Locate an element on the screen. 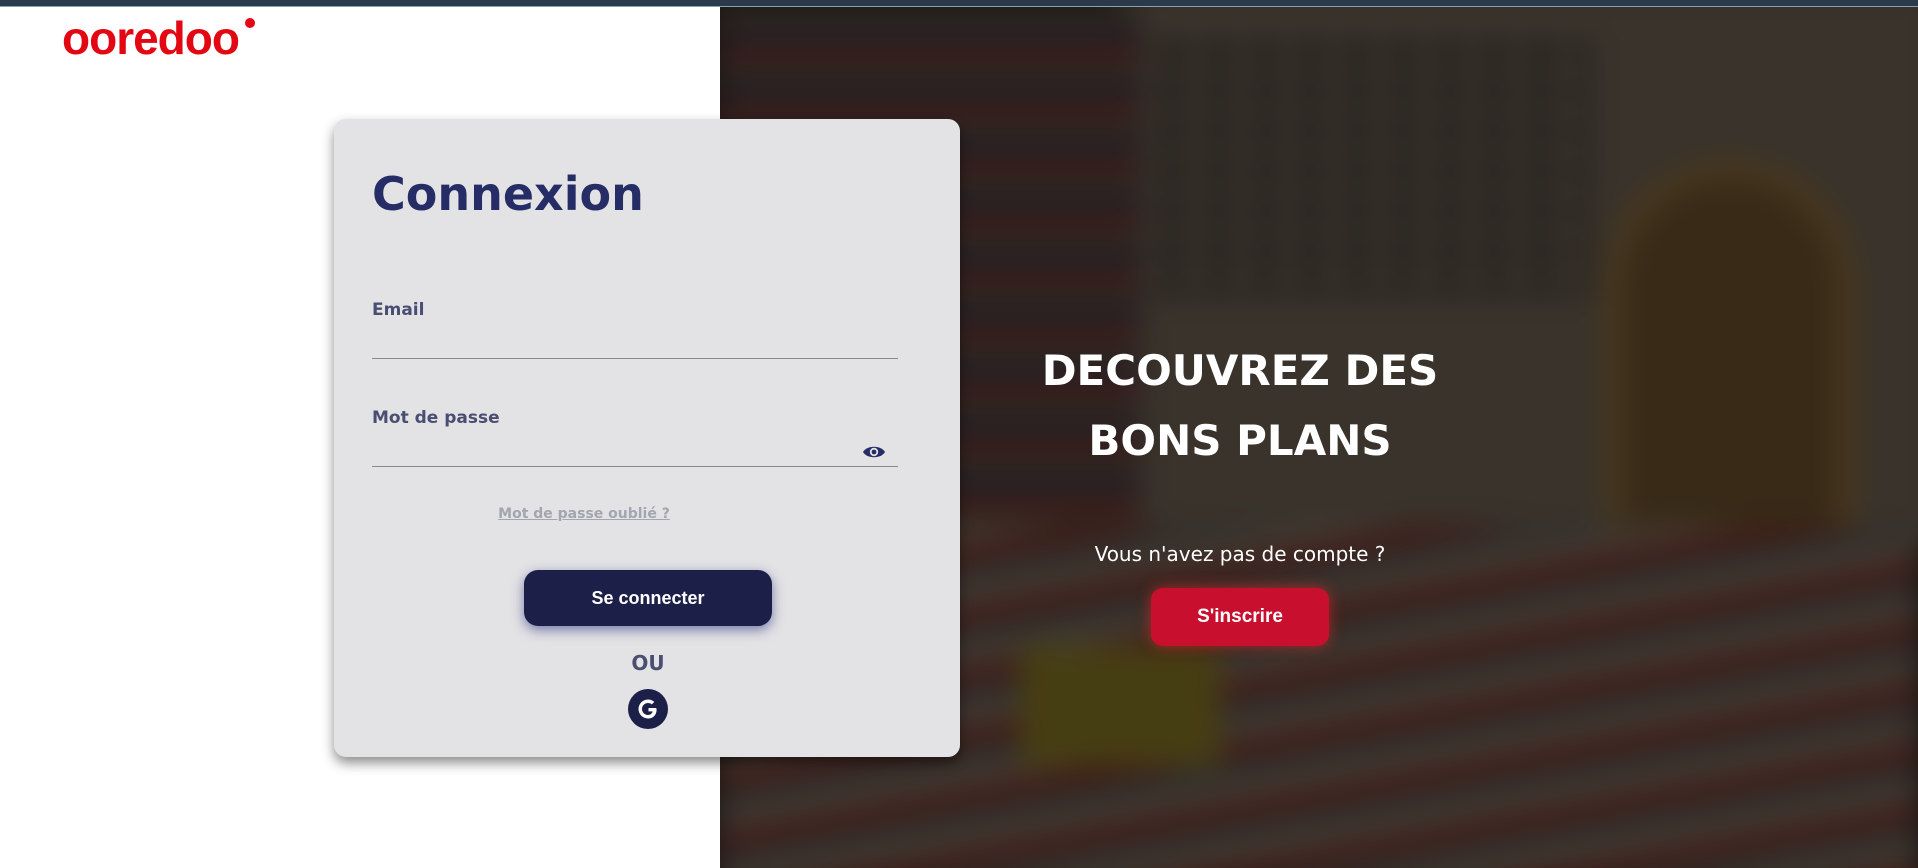 Image resolution: width=1918 pixels, height=868 pixels. password-field is located at coordinates (635, 451).